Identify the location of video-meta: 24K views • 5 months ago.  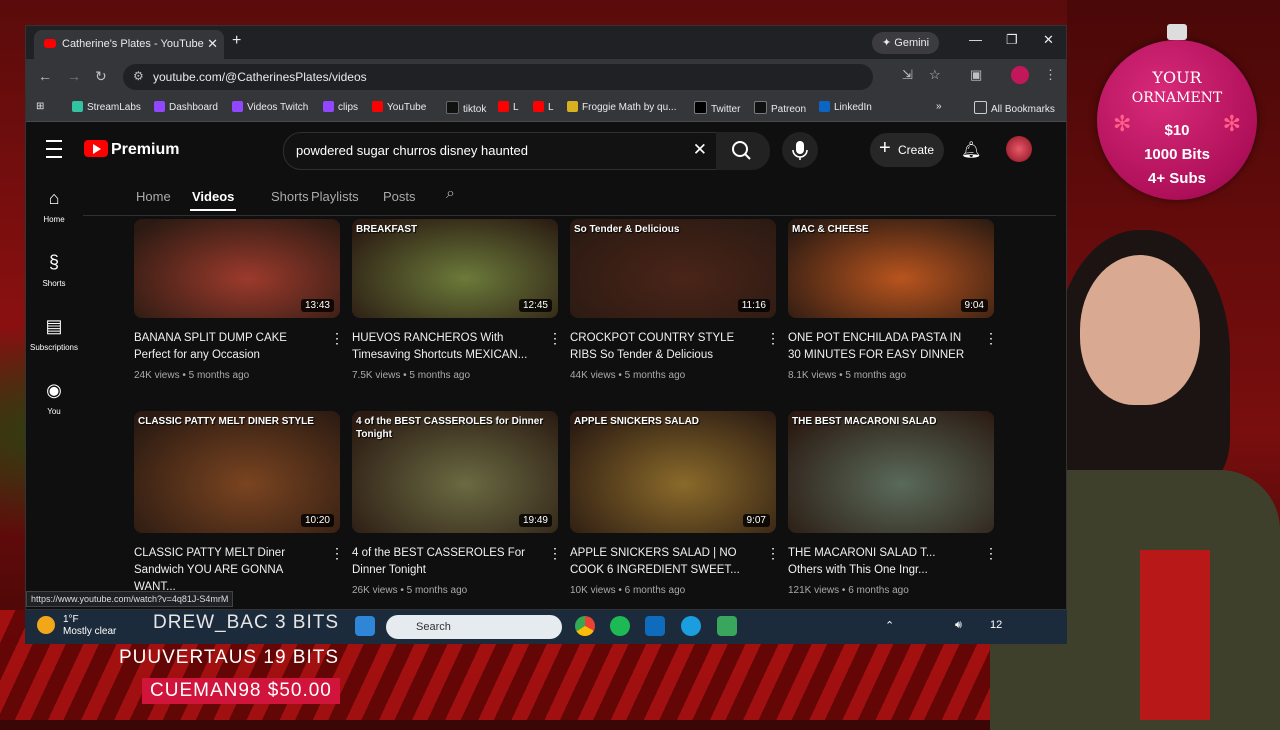
(191, 375).